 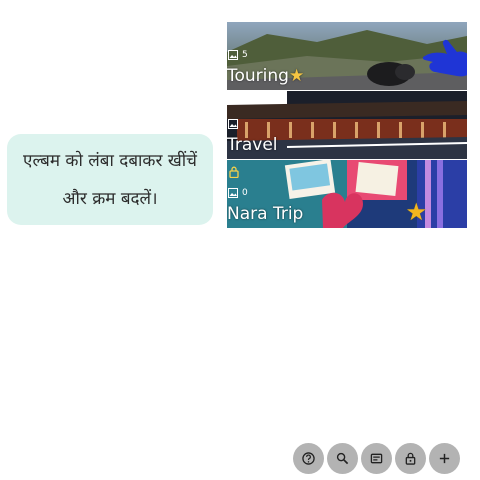 What do you see at coordinates (234, 172) in the screenshot?
I see `locked-album-icon` at bounding box center [234, 172].